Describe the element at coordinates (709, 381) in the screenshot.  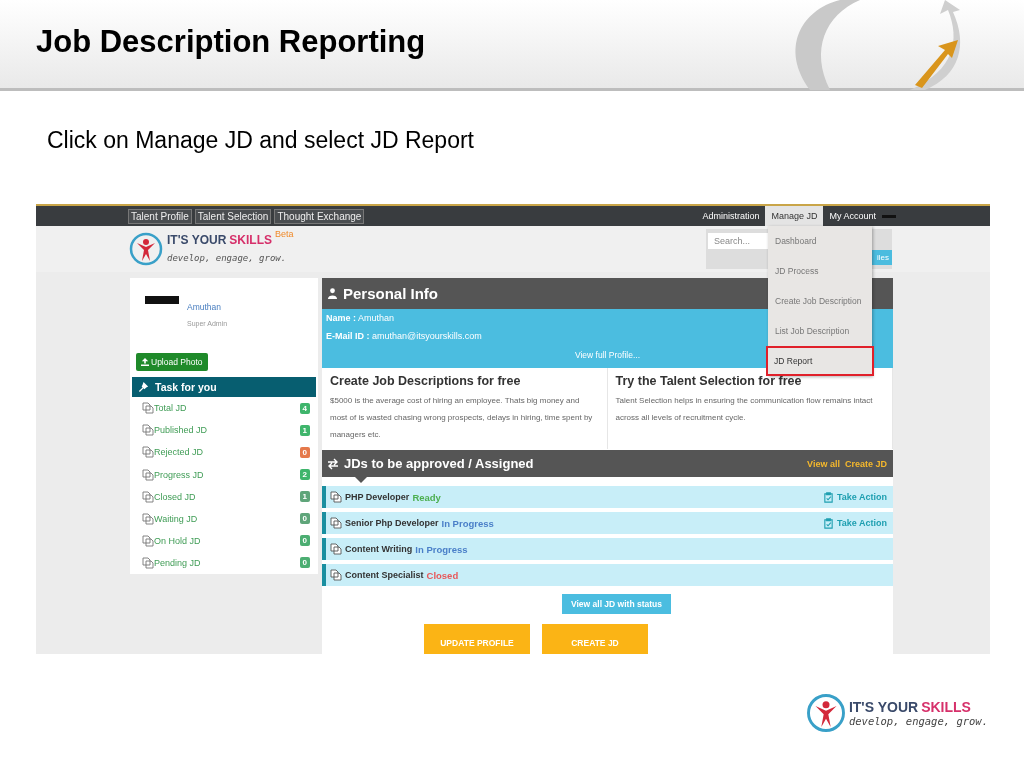
I see `promo-title: Try the Talent Selection for free` at that location.